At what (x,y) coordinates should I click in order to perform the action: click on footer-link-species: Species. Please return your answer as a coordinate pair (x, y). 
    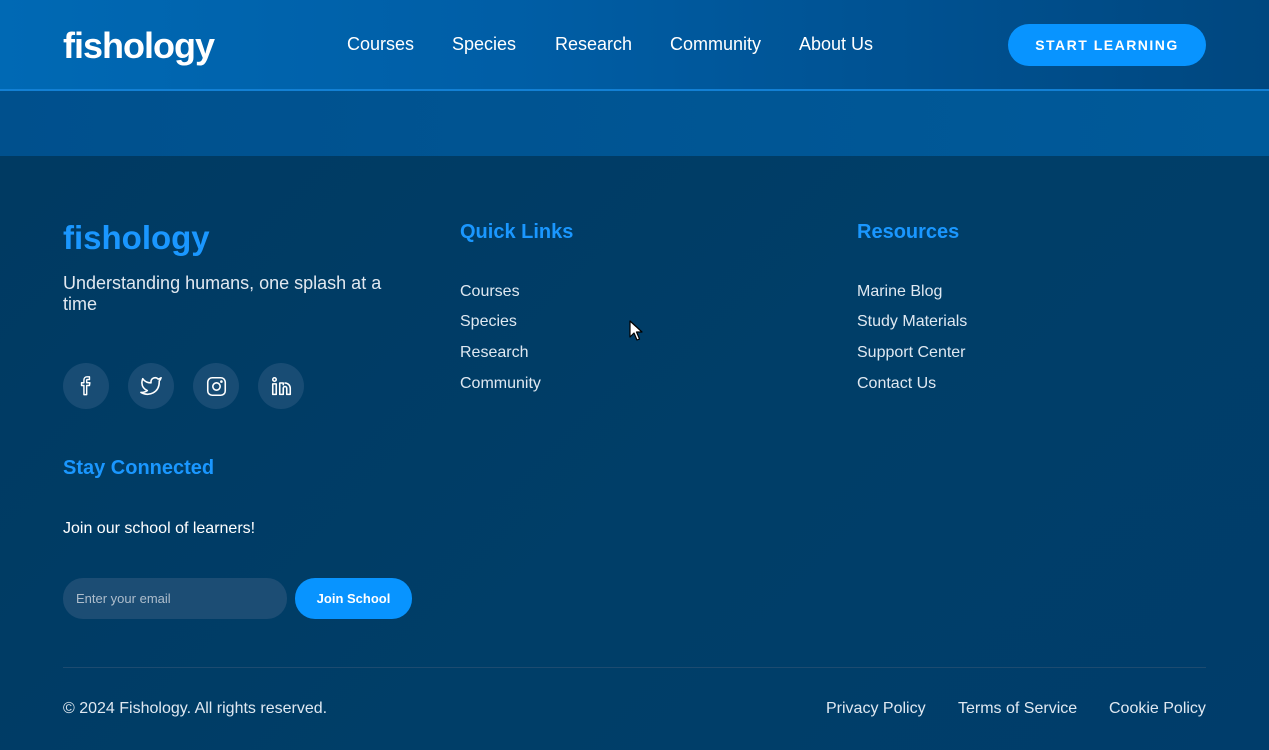
    Looking at the image, I should click on (488, 322).